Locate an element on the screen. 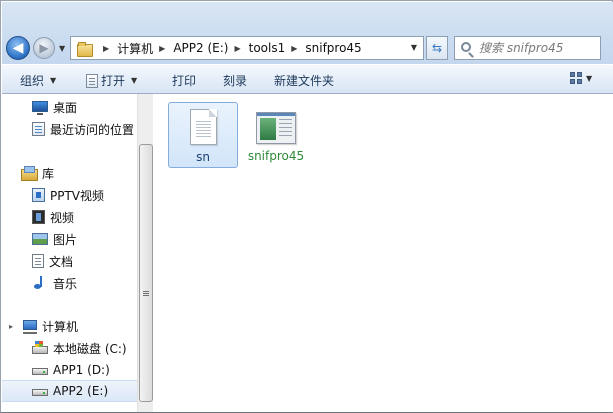  open-label: 打开 is located at coordinates (113, 81).